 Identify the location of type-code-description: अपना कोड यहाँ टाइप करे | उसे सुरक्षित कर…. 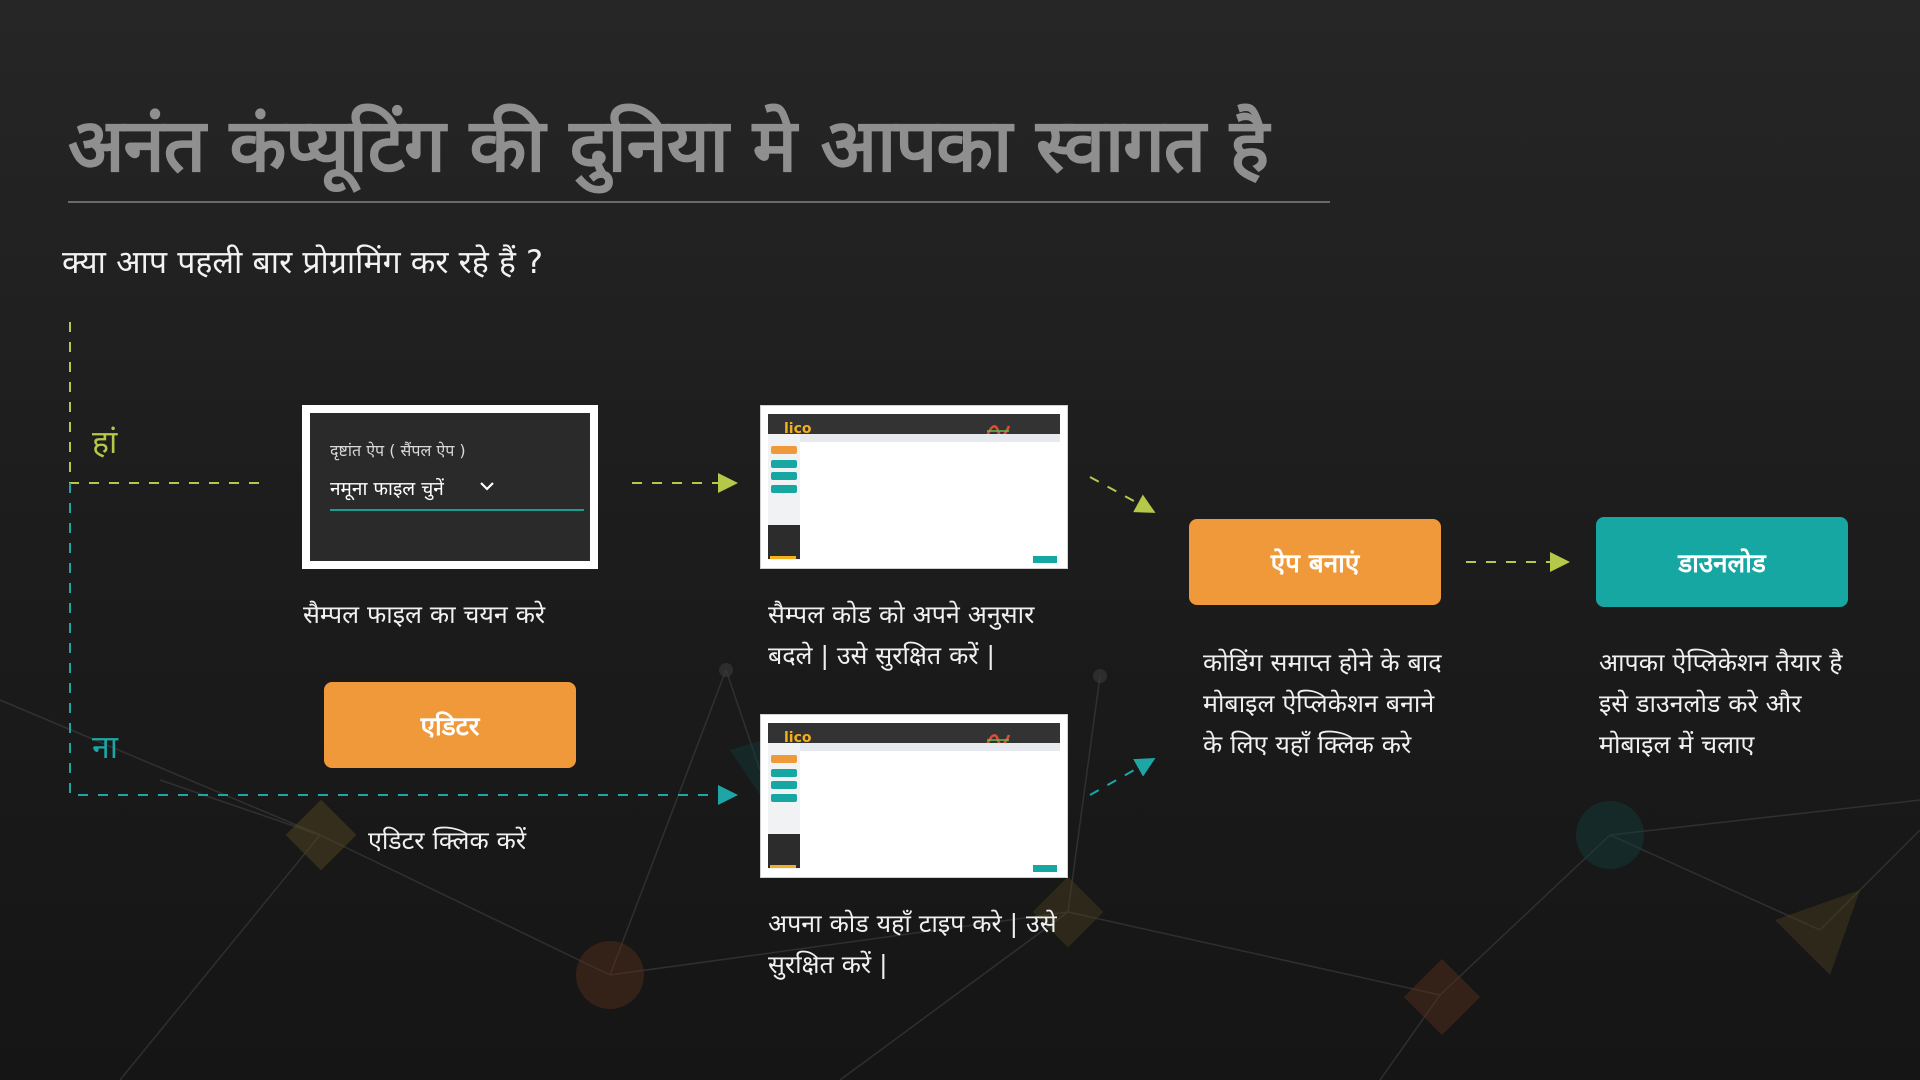
(912, 944).